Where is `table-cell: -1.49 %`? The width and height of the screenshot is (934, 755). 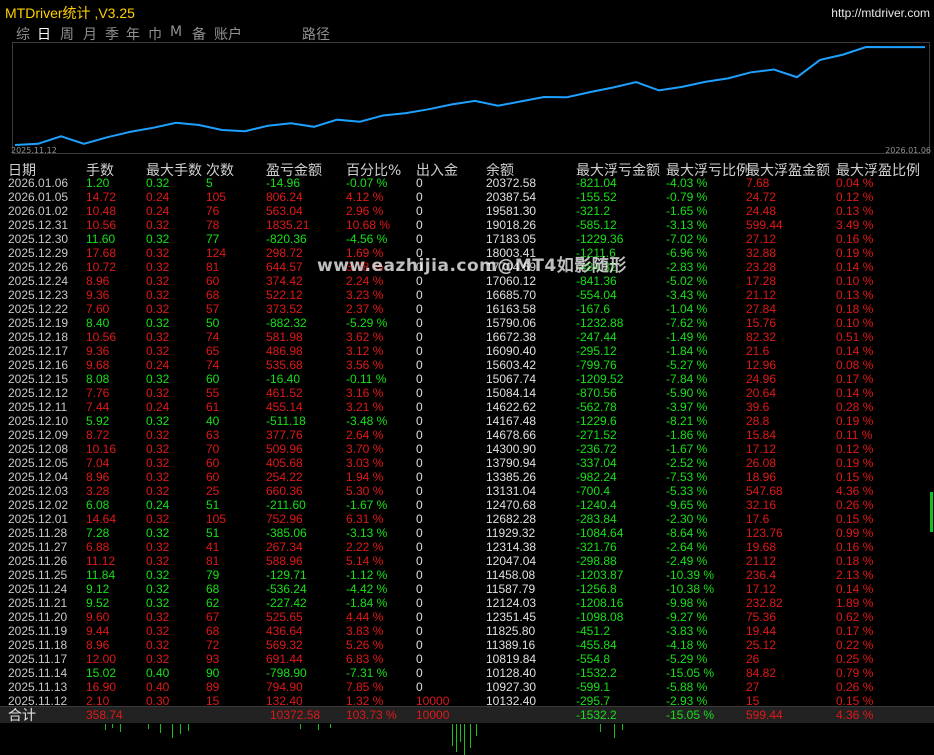 table-cell: -1.49 % is located at coordinates (687, 337).